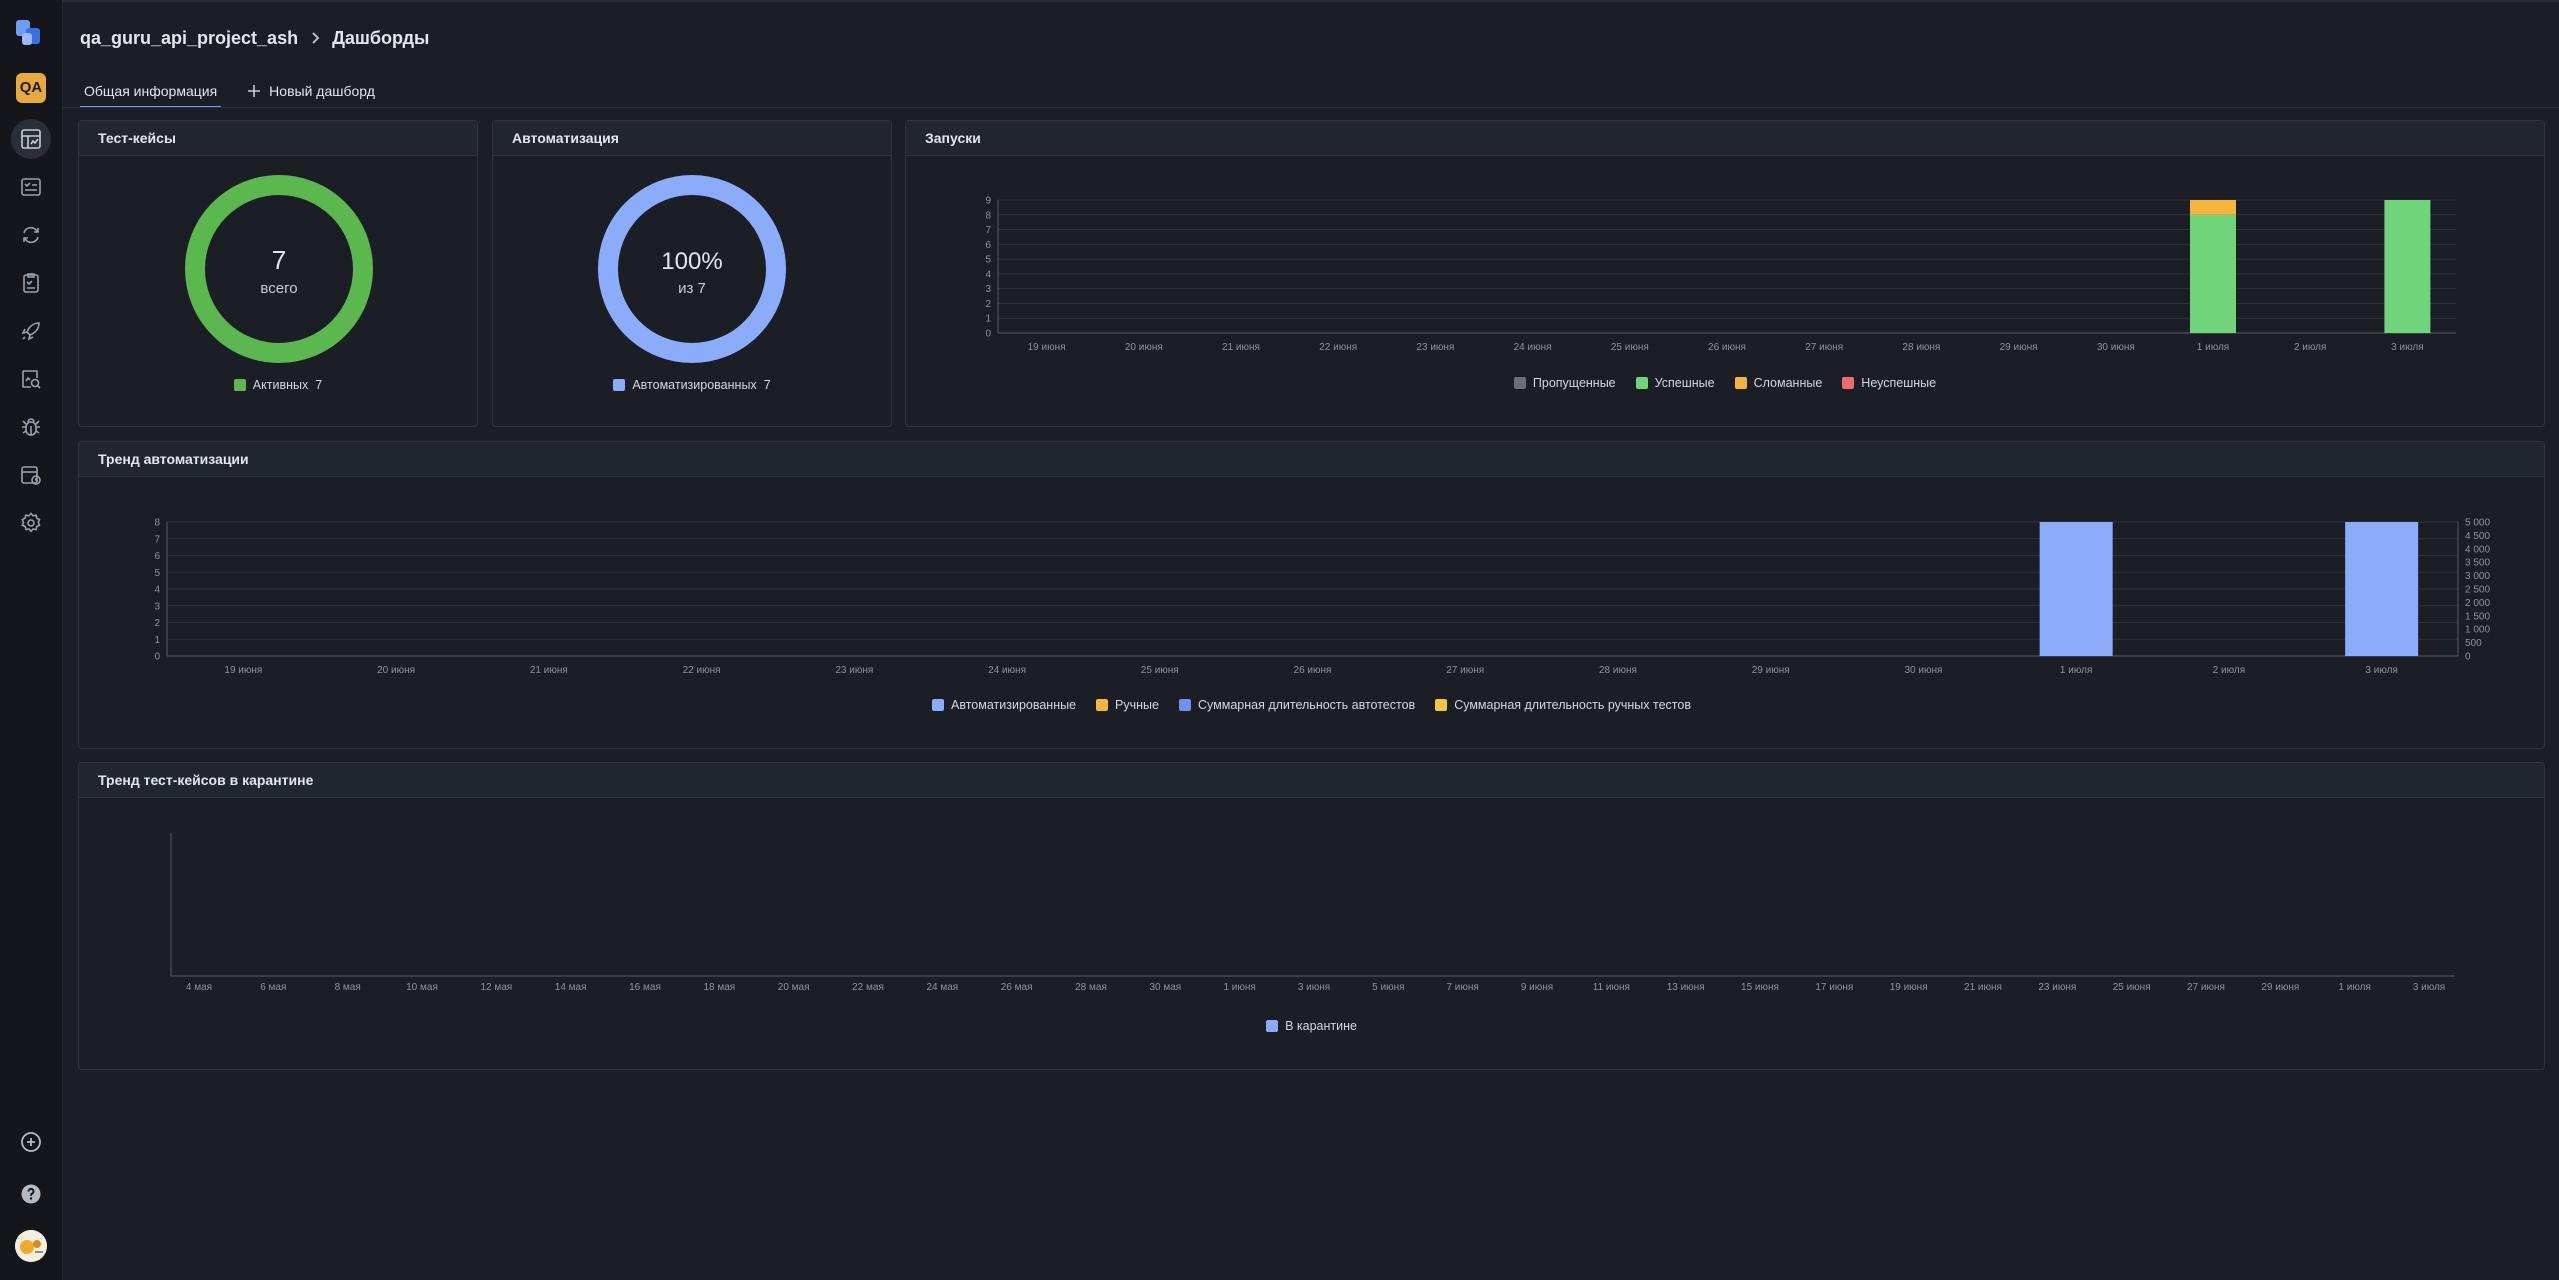  I want to click on y2-tick-label: 0, so click(2468, 657).